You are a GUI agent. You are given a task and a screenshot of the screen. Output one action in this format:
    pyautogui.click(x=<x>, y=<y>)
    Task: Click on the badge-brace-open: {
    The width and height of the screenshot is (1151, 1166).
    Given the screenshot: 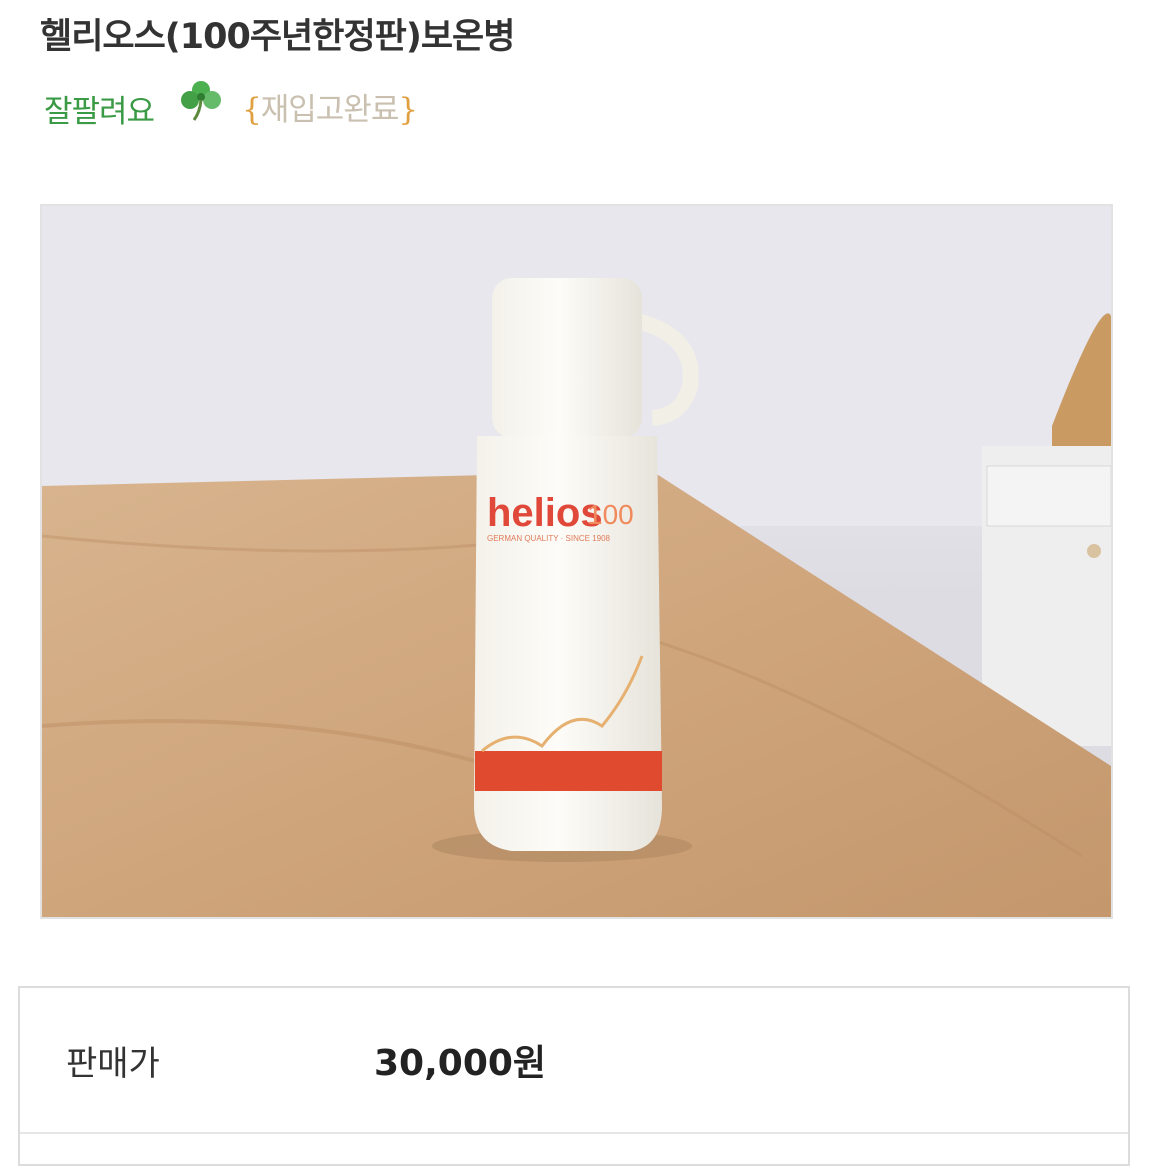 What is the action you would take?
    pyautogui.click(x=252, y=110)
    